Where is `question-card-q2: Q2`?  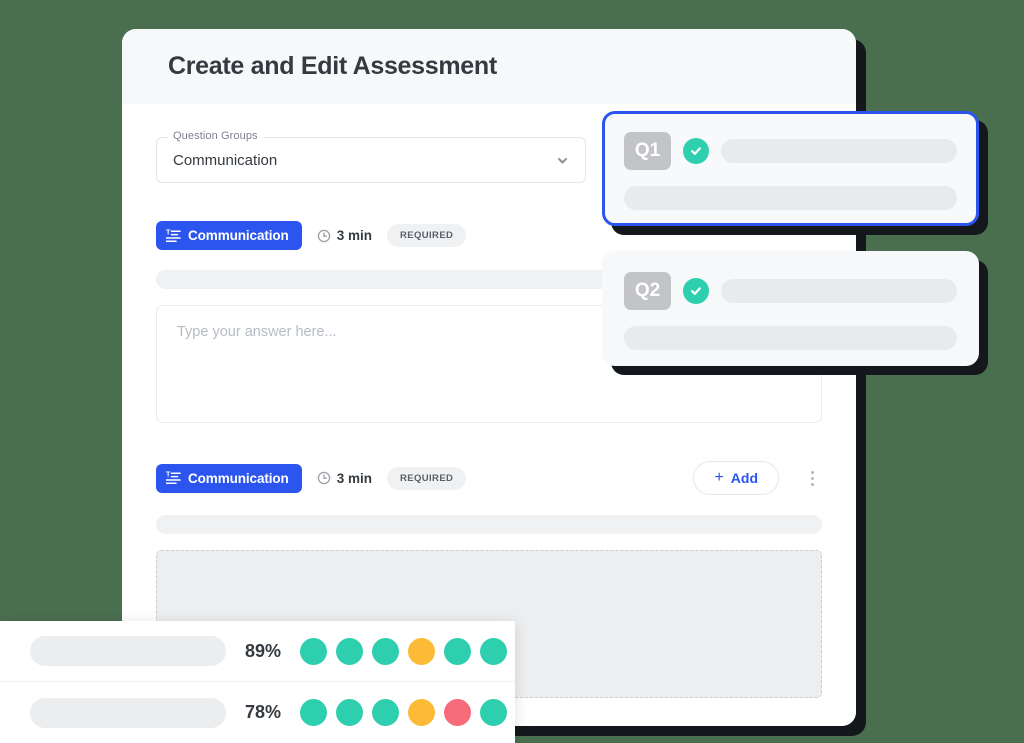 question-card-q2: Q2 is located at coordinates (790, 308).